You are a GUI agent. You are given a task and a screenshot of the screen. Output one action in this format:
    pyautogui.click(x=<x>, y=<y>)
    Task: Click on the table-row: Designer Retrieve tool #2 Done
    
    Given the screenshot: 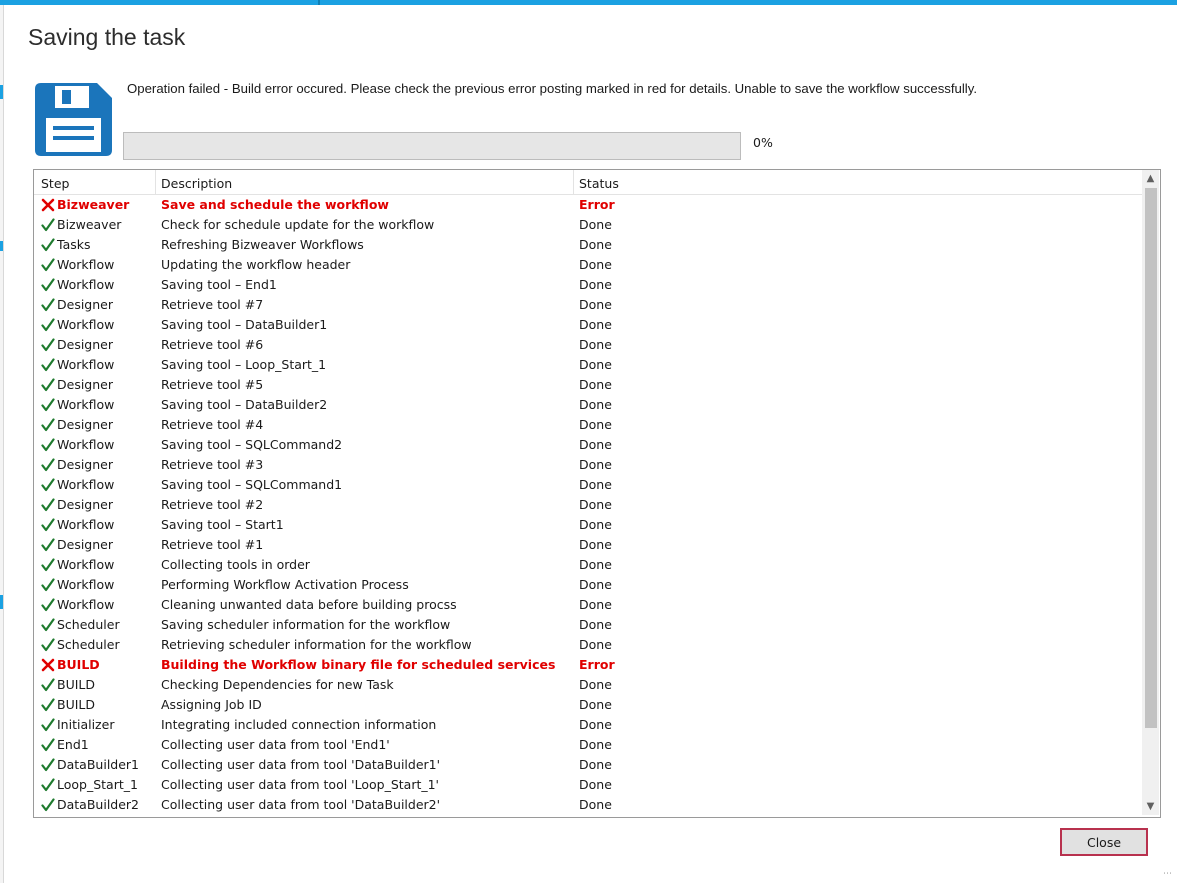 What is the action you would take?
    pyautogui.click(x=588, y=505)
    